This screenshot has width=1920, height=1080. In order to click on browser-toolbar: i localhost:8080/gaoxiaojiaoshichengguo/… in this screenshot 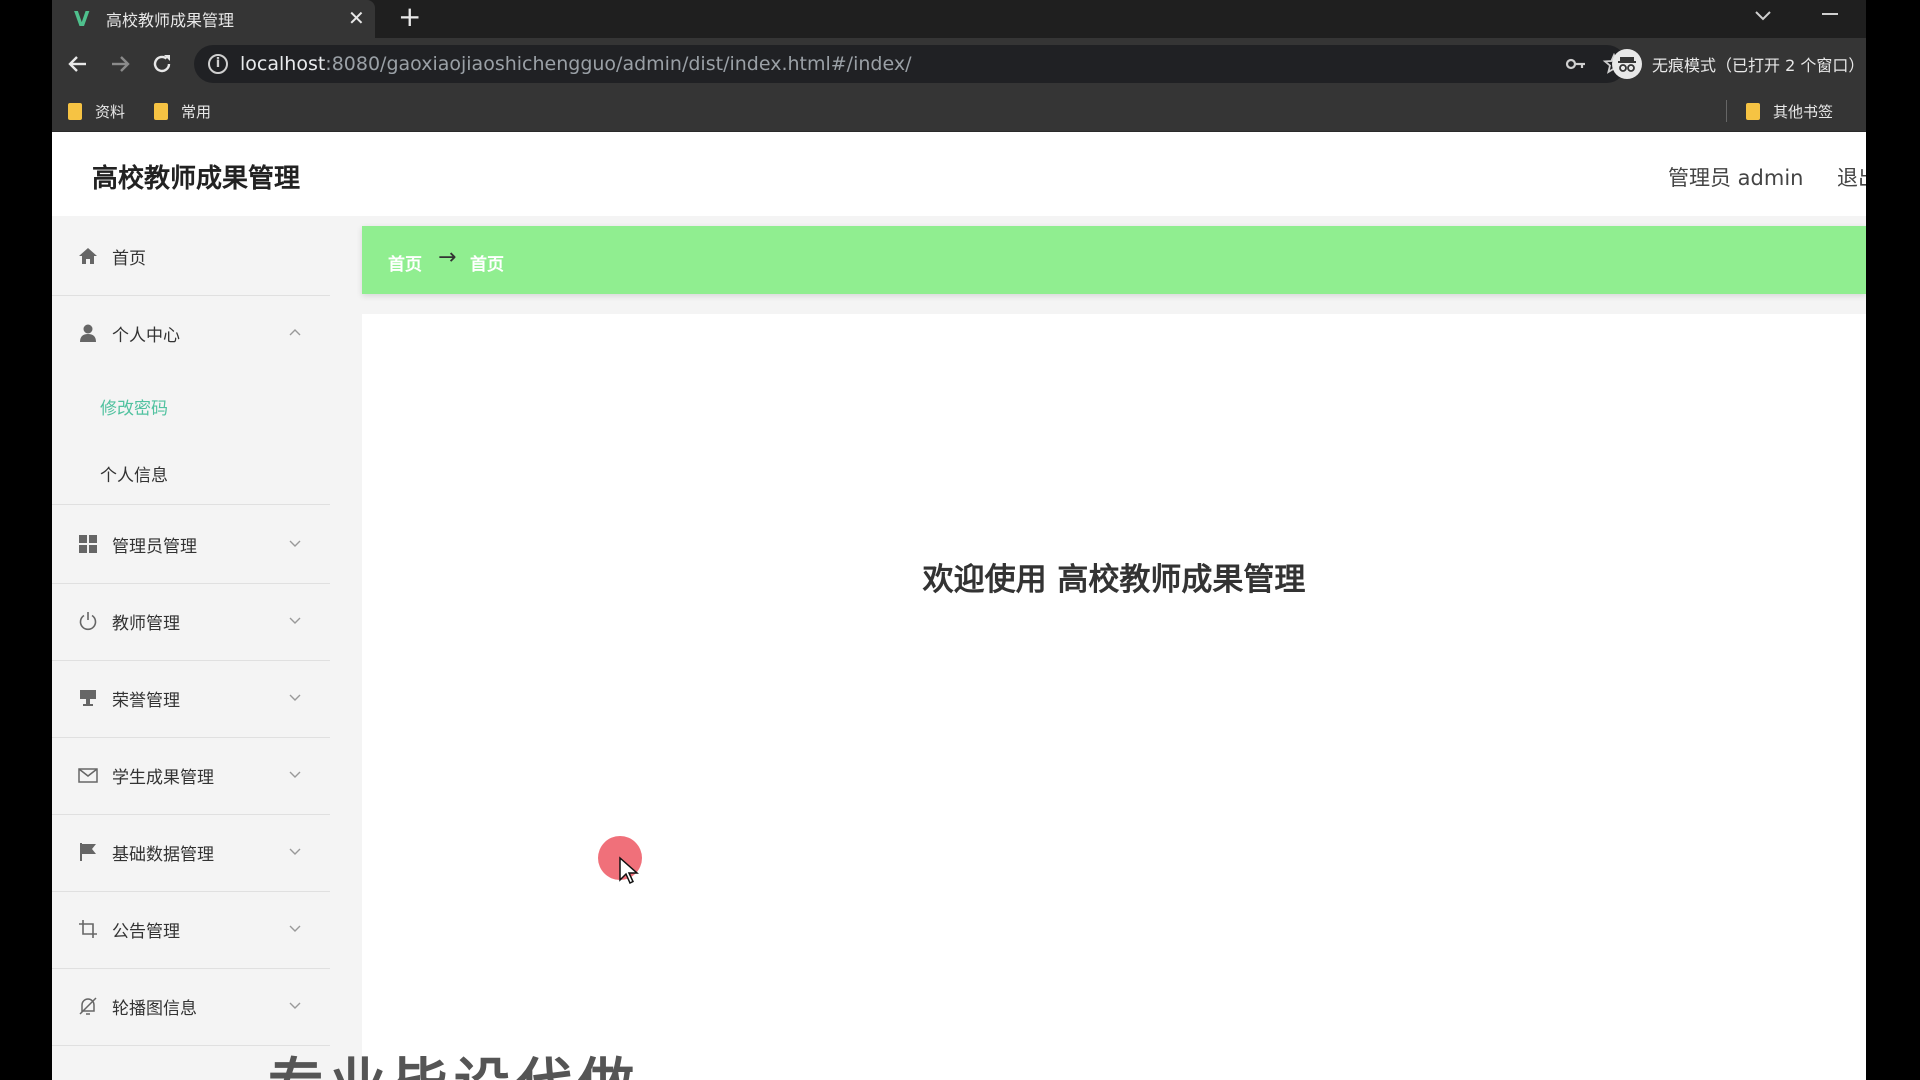, I will do `click(959, 64)`.